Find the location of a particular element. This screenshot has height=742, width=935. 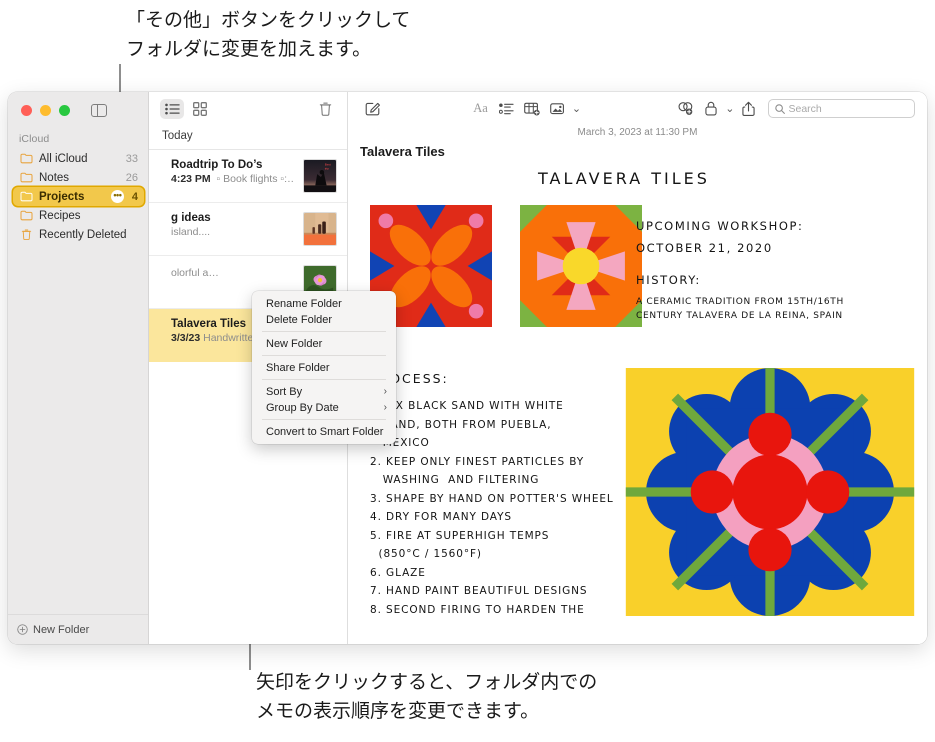

share-button is located at coordinates (749, 109).